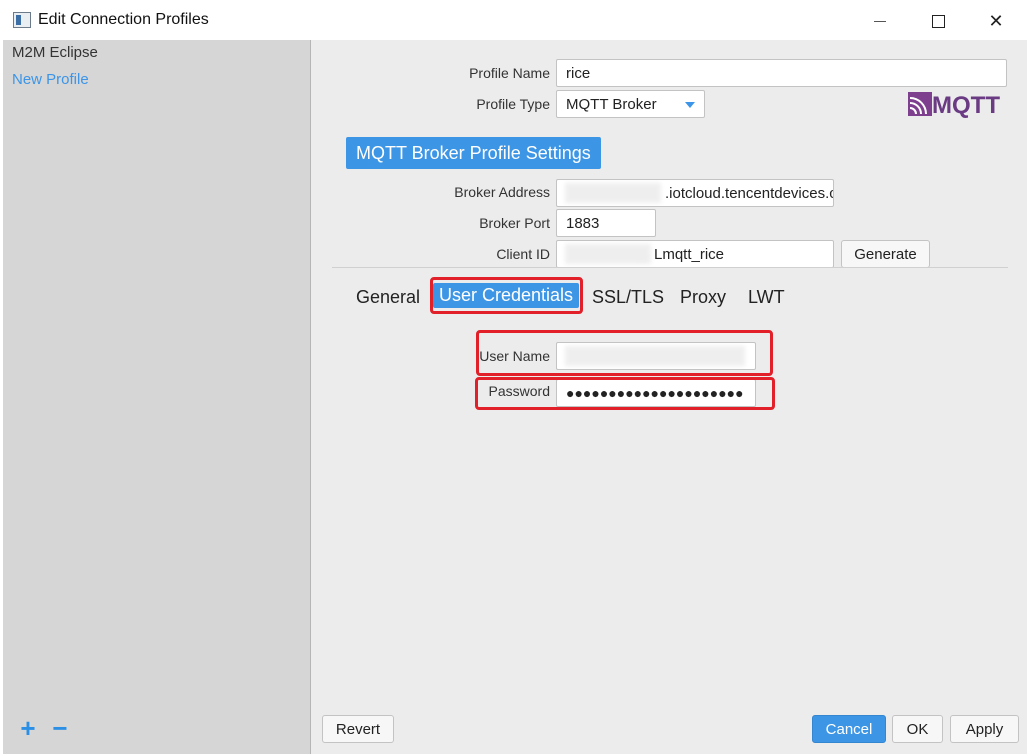 Image resolution: width=1027 pixels, height=754 pixels. Describe the element at coordinates (502, 192) in the screenshot. I see `broker-address-label: Broker Address` at that location.